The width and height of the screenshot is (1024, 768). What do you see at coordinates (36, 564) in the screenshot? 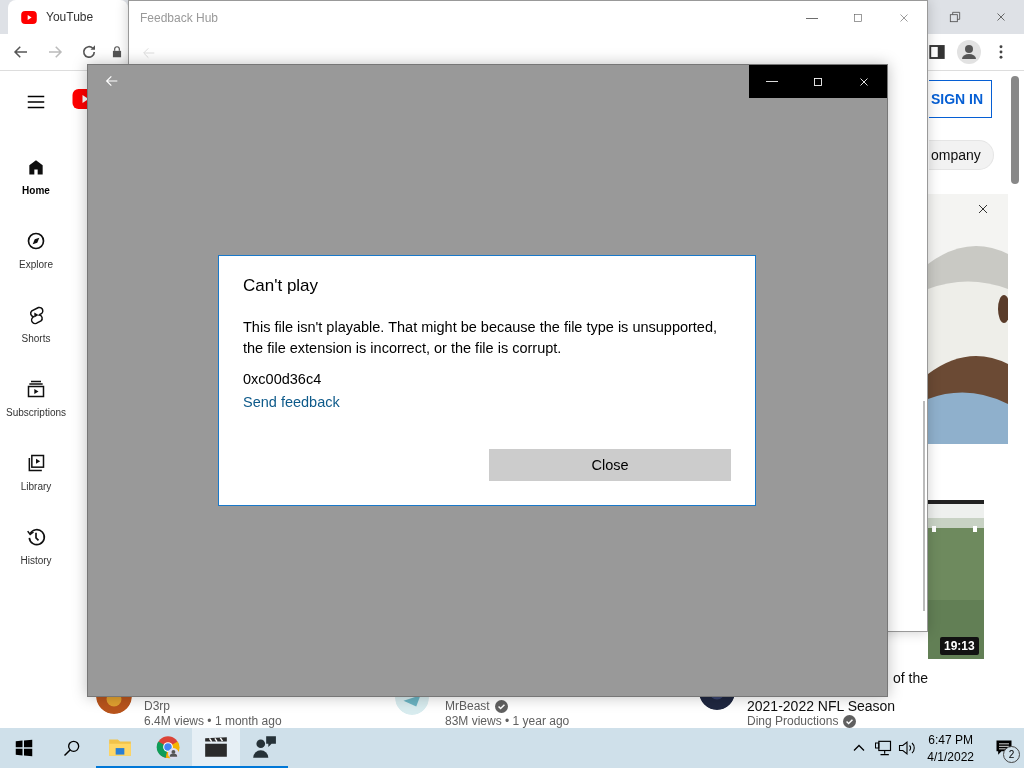
I see `sidebar-item: History` at bounding box center [36, 564].